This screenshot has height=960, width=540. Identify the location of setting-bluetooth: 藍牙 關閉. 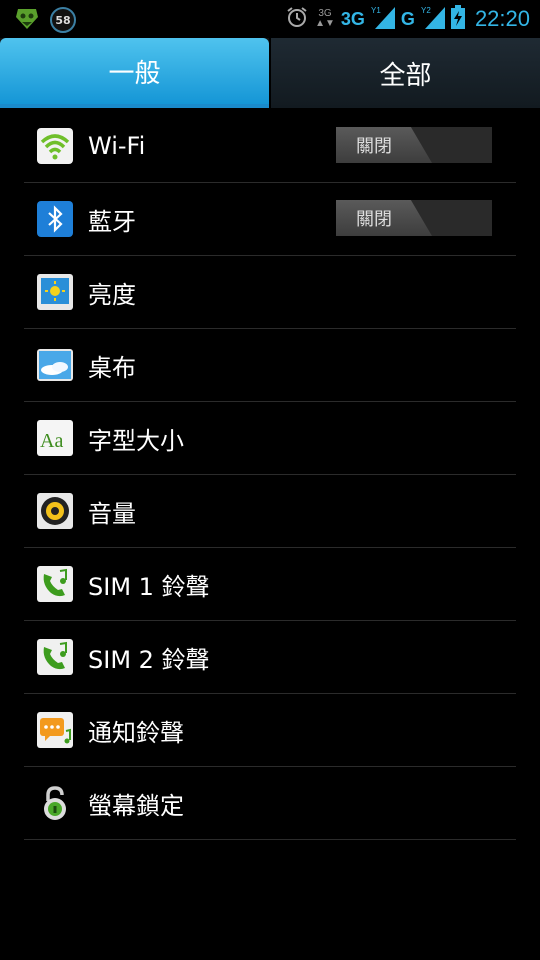
(270, 219).